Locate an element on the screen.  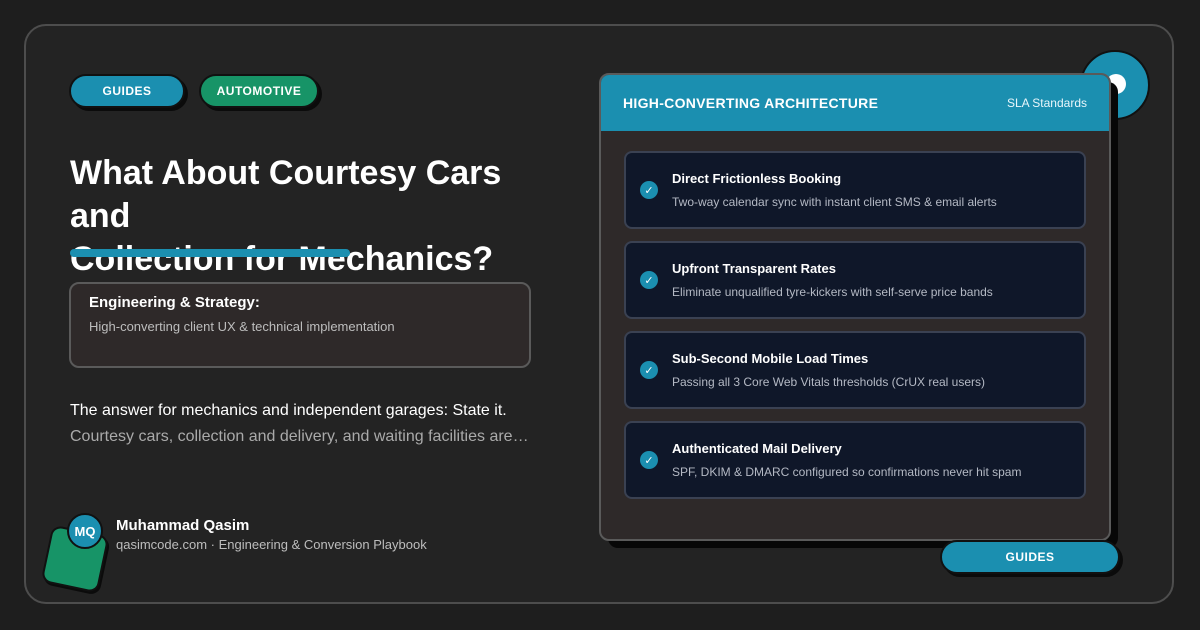
item-title: Authenticated Mail Delivery is located at coordinates (757, 448).